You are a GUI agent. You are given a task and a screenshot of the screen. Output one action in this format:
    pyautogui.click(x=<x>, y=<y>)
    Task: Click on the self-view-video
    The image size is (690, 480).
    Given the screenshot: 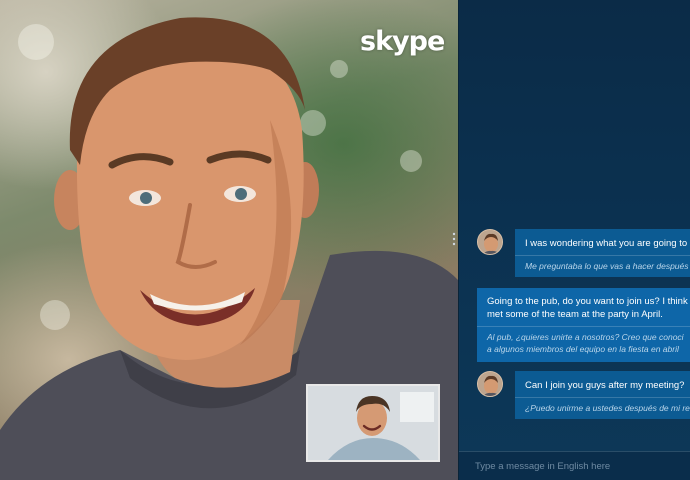 What is the action you would take?
    pyautogui.click(x=373, y=423)
    